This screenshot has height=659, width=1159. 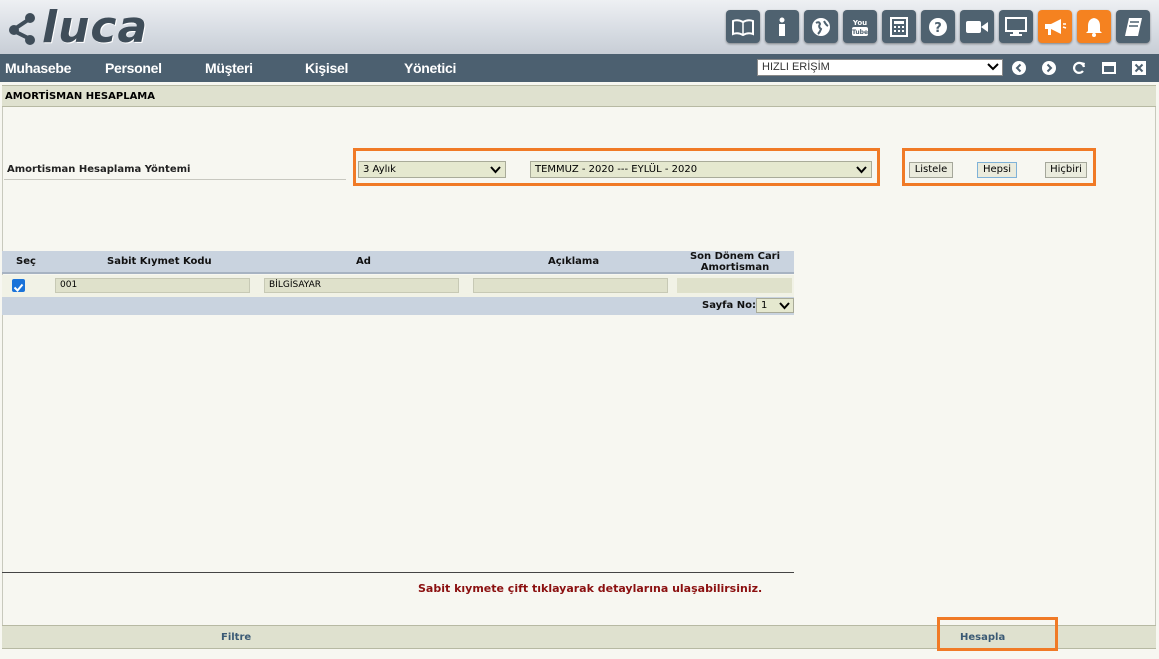 I want to click on menu-item-yonetici: Yönetici, so click(x=430, y=68).